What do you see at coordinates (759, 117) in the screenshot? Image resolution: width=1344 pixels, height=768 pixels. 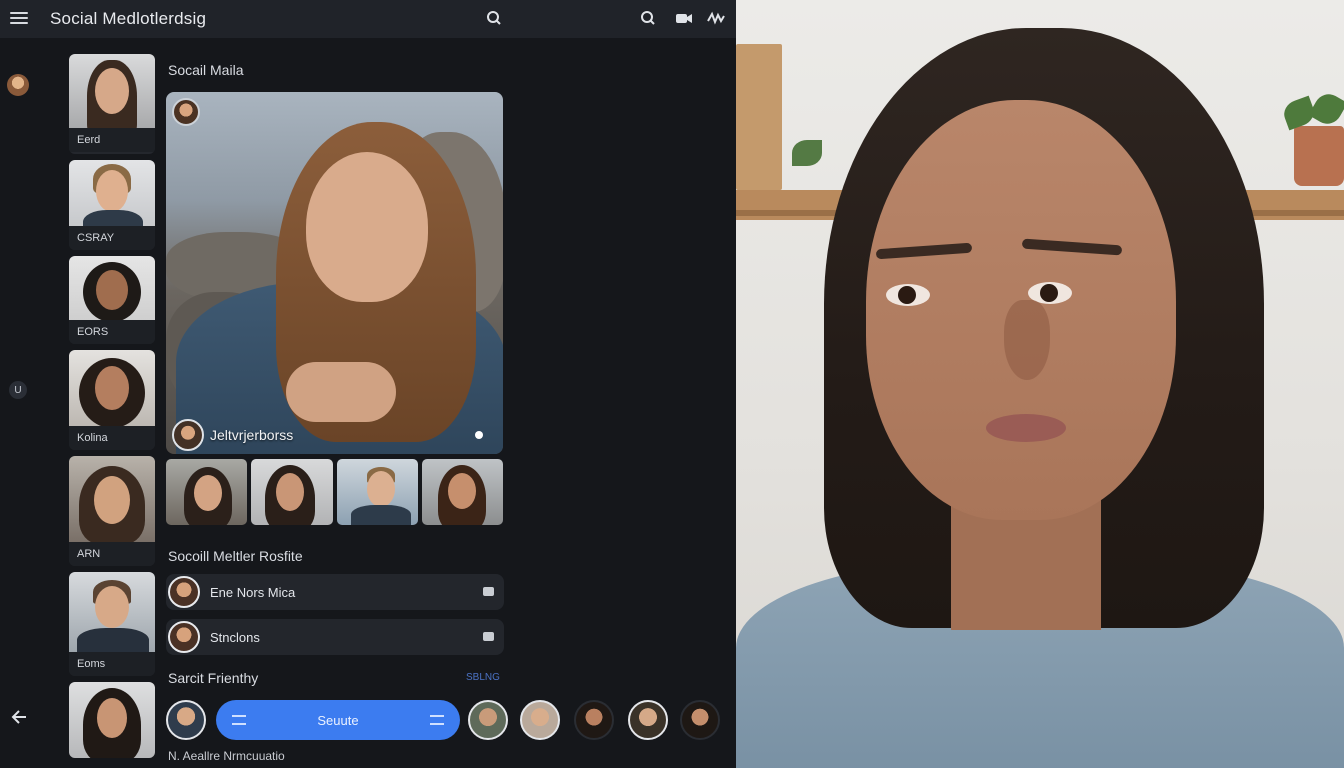 I see `shelf-box` at bounding box center [759, 117].